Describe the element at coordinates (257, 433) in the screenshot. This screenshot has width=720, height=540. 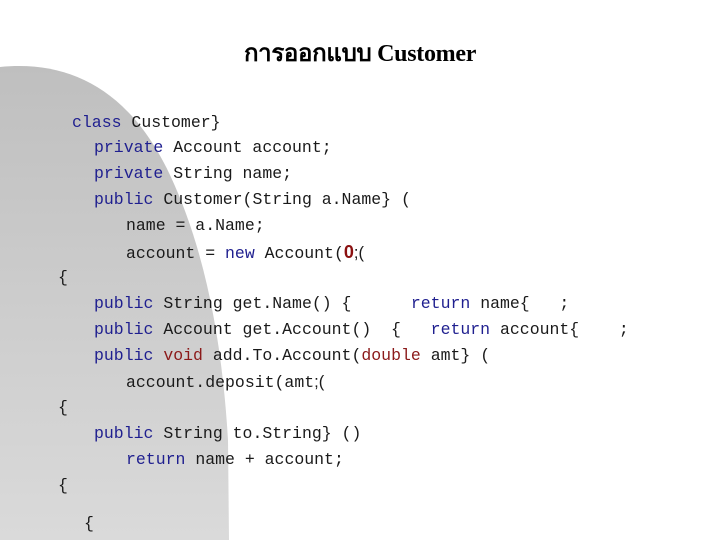
I see `code-text: String to.String} ()` at that location.